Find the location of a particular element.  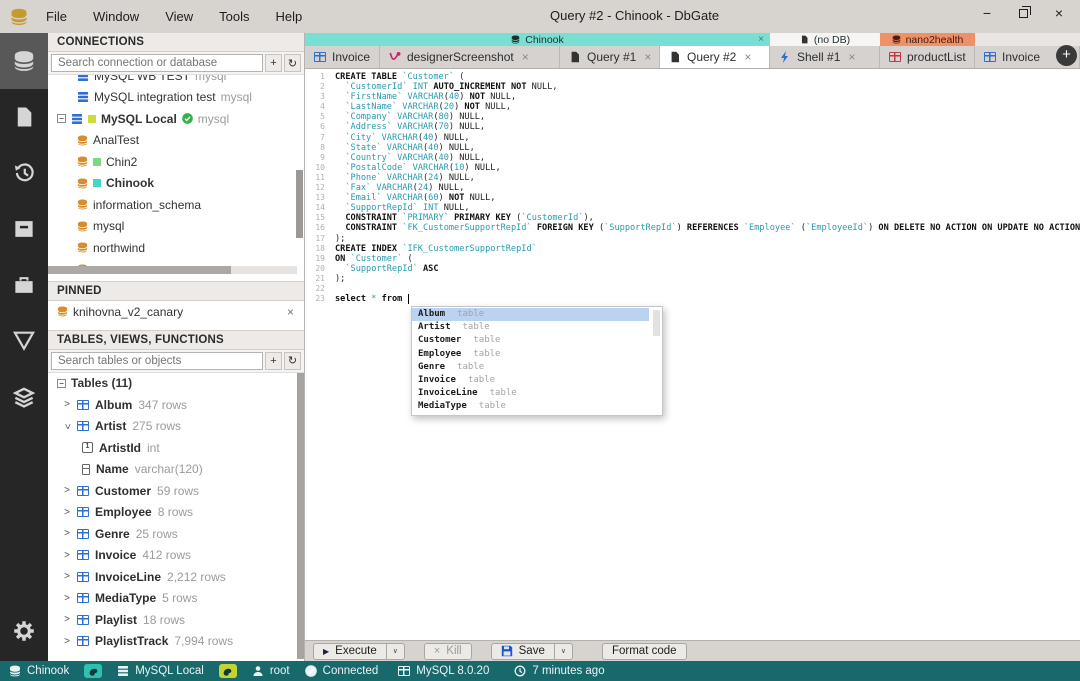

rail-filter-button is located at coordinates (24, 341).